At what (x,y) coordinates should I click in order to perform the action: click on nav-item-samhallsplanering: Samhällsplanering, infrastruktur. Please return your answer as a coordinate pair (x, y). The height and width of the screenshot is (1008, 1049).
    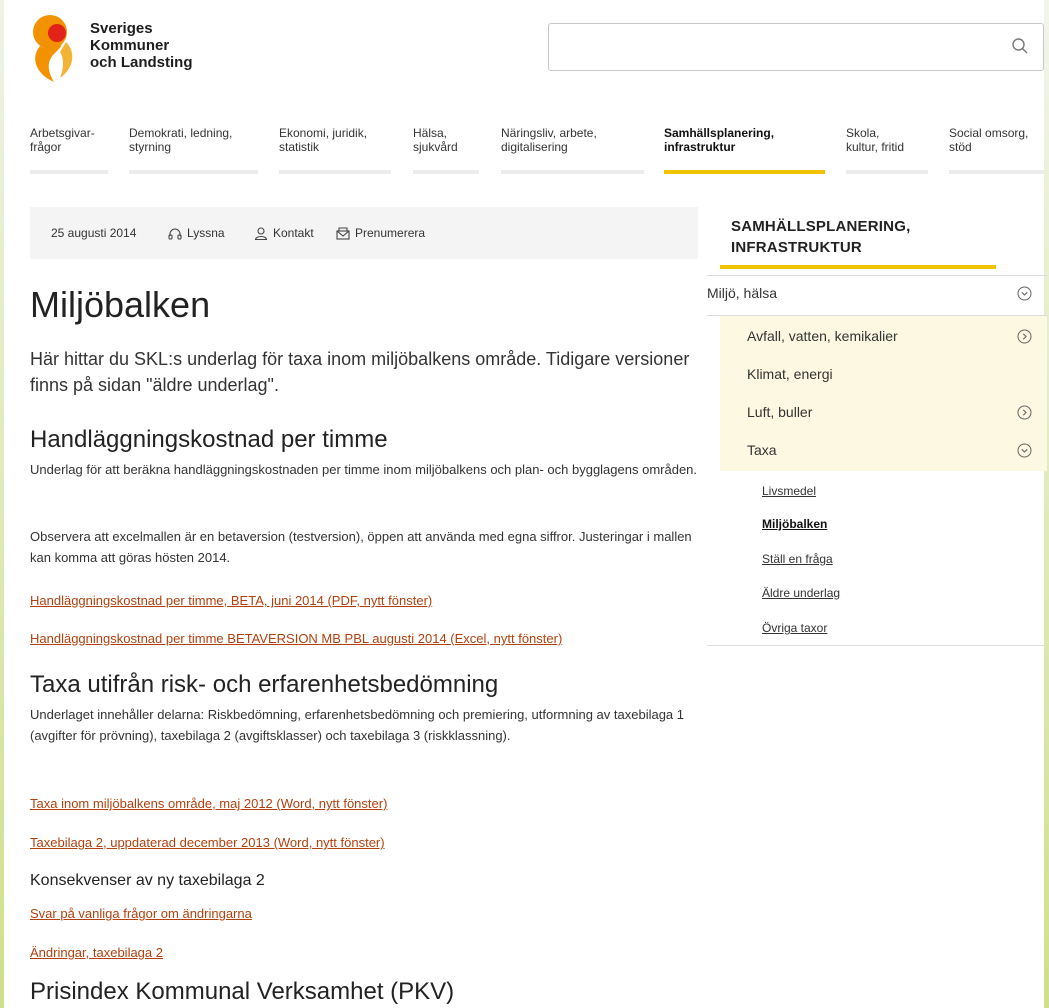
    Looking at the image, I should click on (744, 150).